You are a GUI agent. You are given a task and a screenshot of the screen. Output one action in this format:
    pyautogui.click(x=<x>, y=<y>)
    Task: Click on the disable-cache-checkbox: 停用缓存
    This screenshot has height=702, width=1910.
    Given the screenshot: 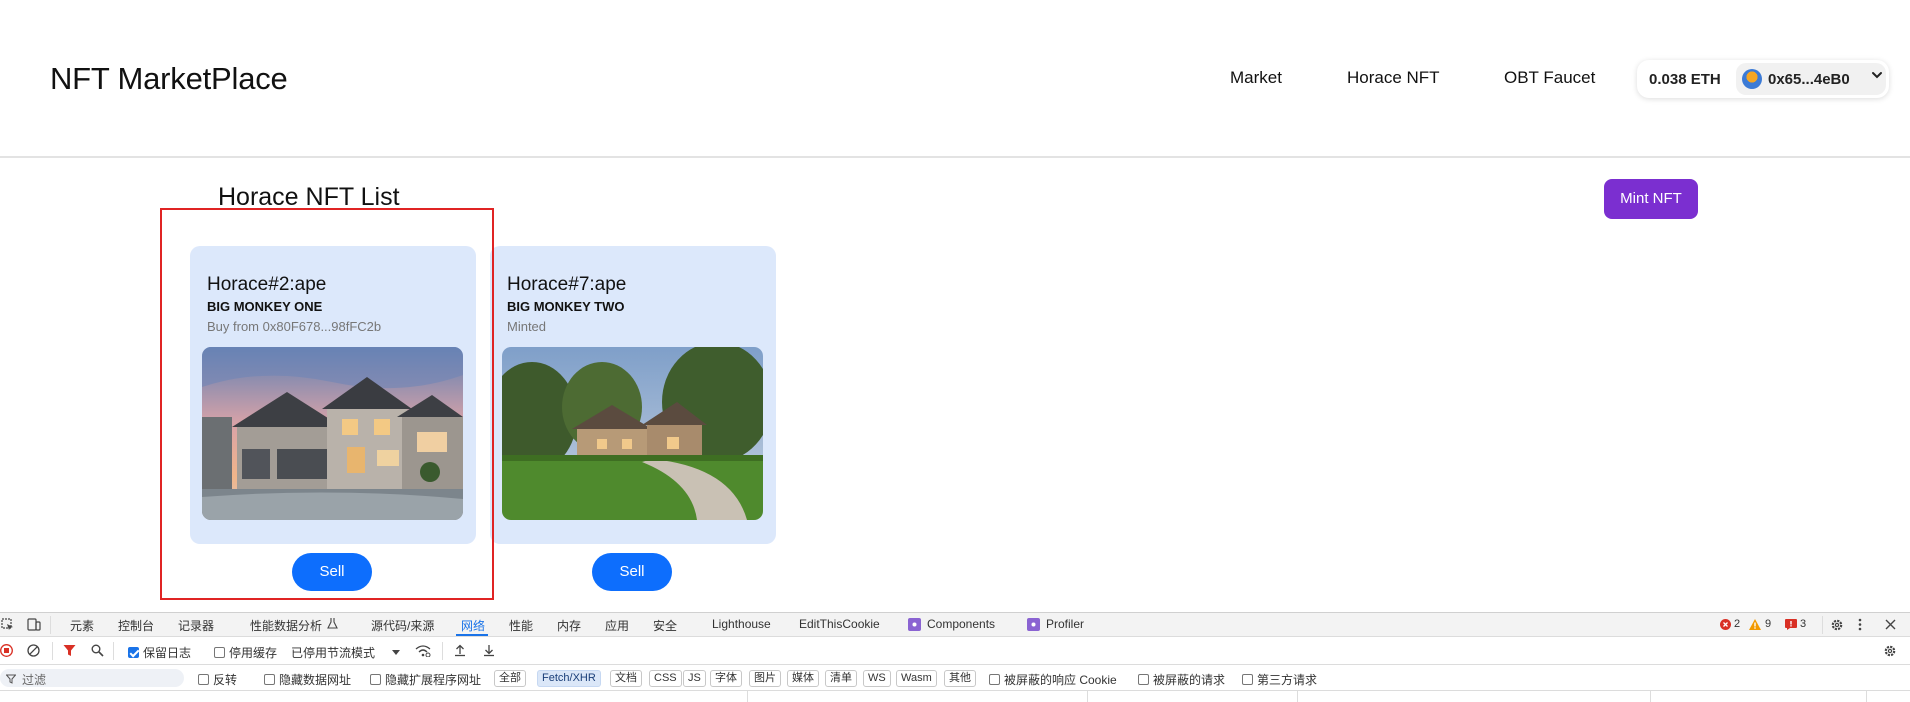 What is the action you would take?
    pyautogui.click(x=245, y=652)
    